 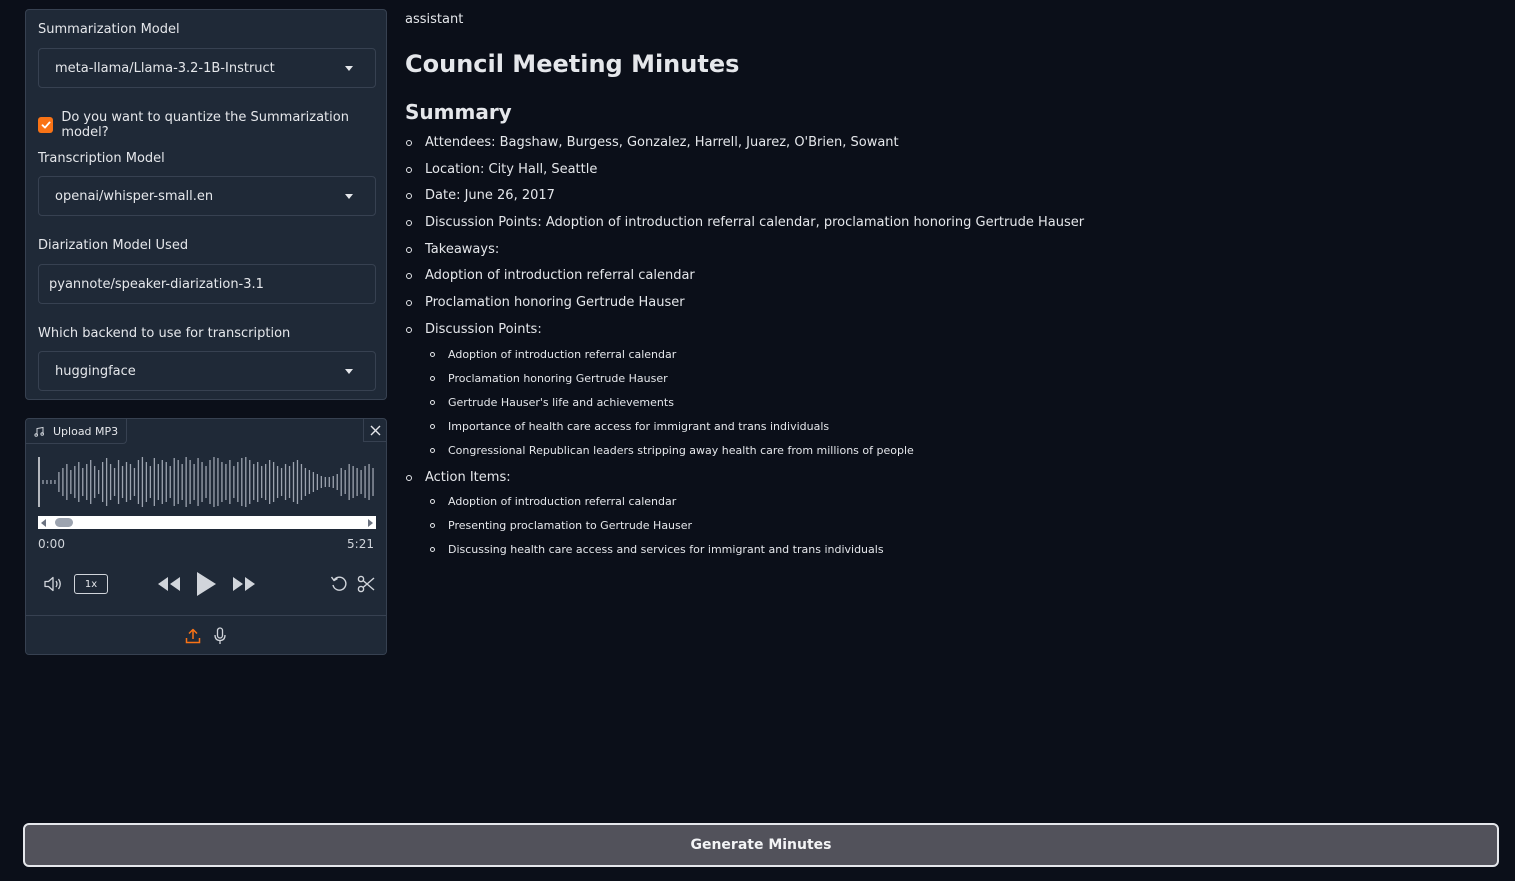 I want to click on play-icon, so click(x=206, y=584).